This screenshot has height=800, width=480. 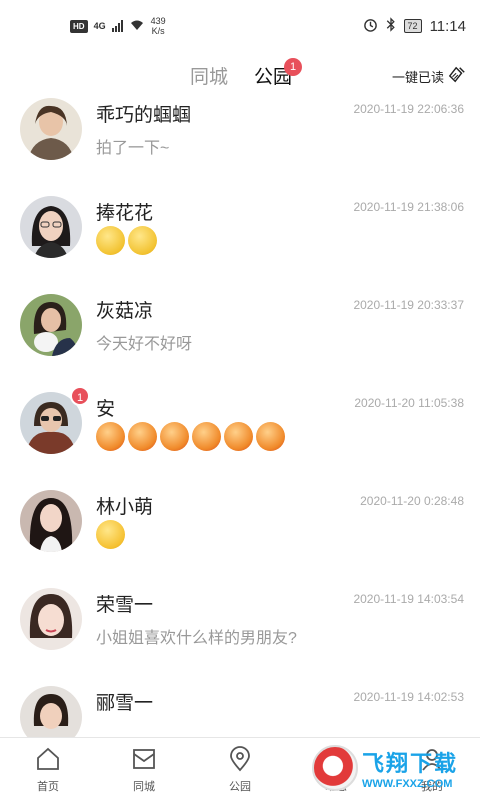 What do you see at coordinates (158, 21) in the screenshot?
I see `speed-value: 439` at bounding box center [158, 21].